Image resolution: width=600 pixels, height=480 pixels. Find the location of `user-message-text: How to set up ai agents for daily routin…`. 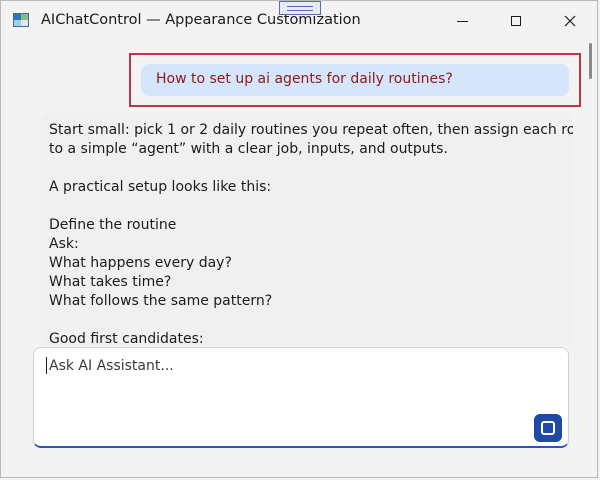

user-message-text: How to set up ai agents for daily routin… is located at coordinates (304, 79).